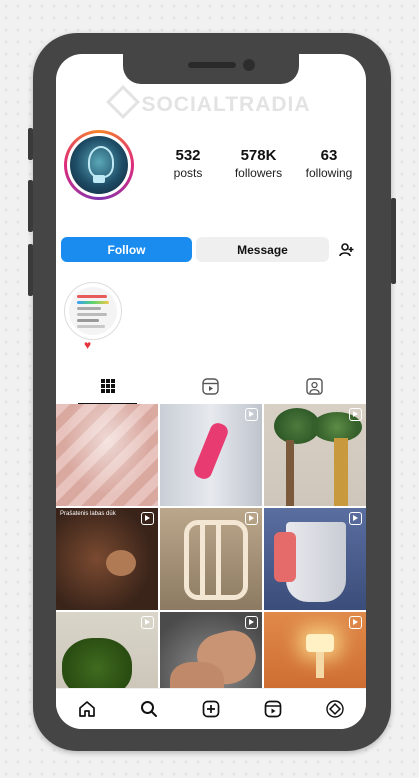 Image resolution: width=419 pixels, height=778 pixels. I want to click on followers-stat: 578K followers, so click(259, 163).